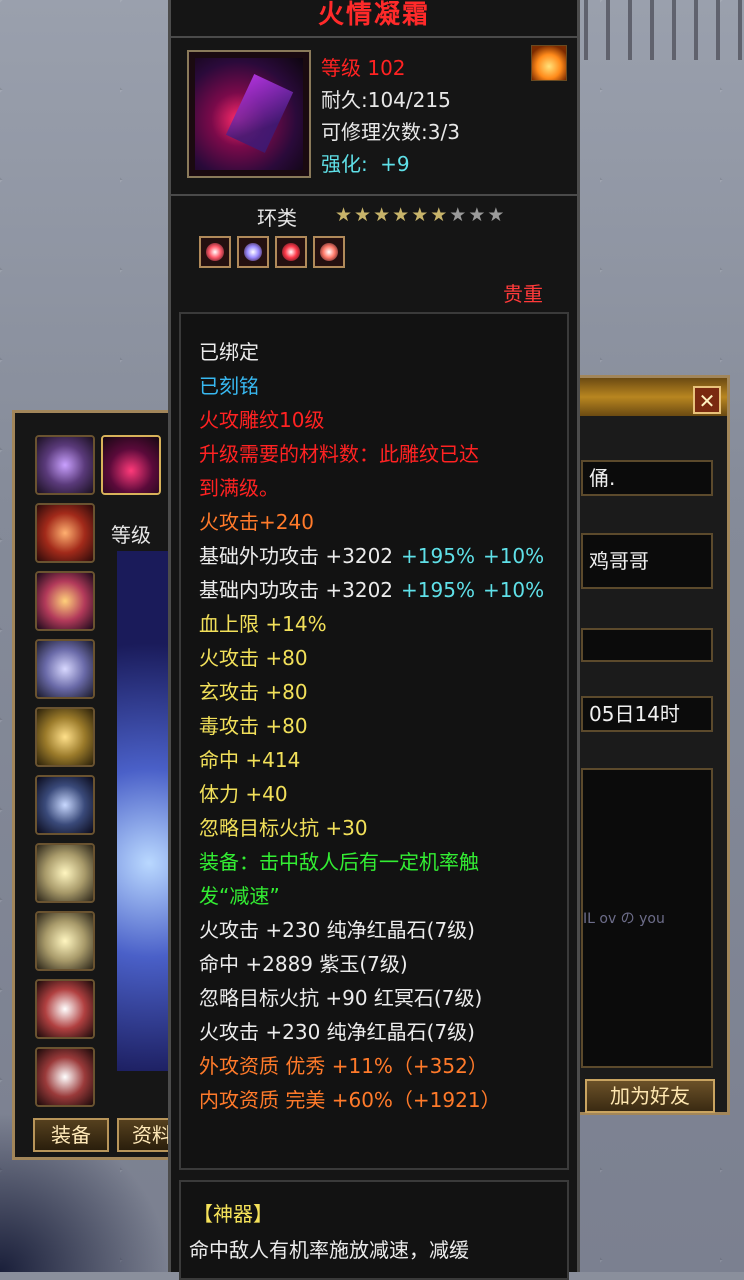 The image size is (744, 1280). I want to click on bracer-icon, so click(65, 601).